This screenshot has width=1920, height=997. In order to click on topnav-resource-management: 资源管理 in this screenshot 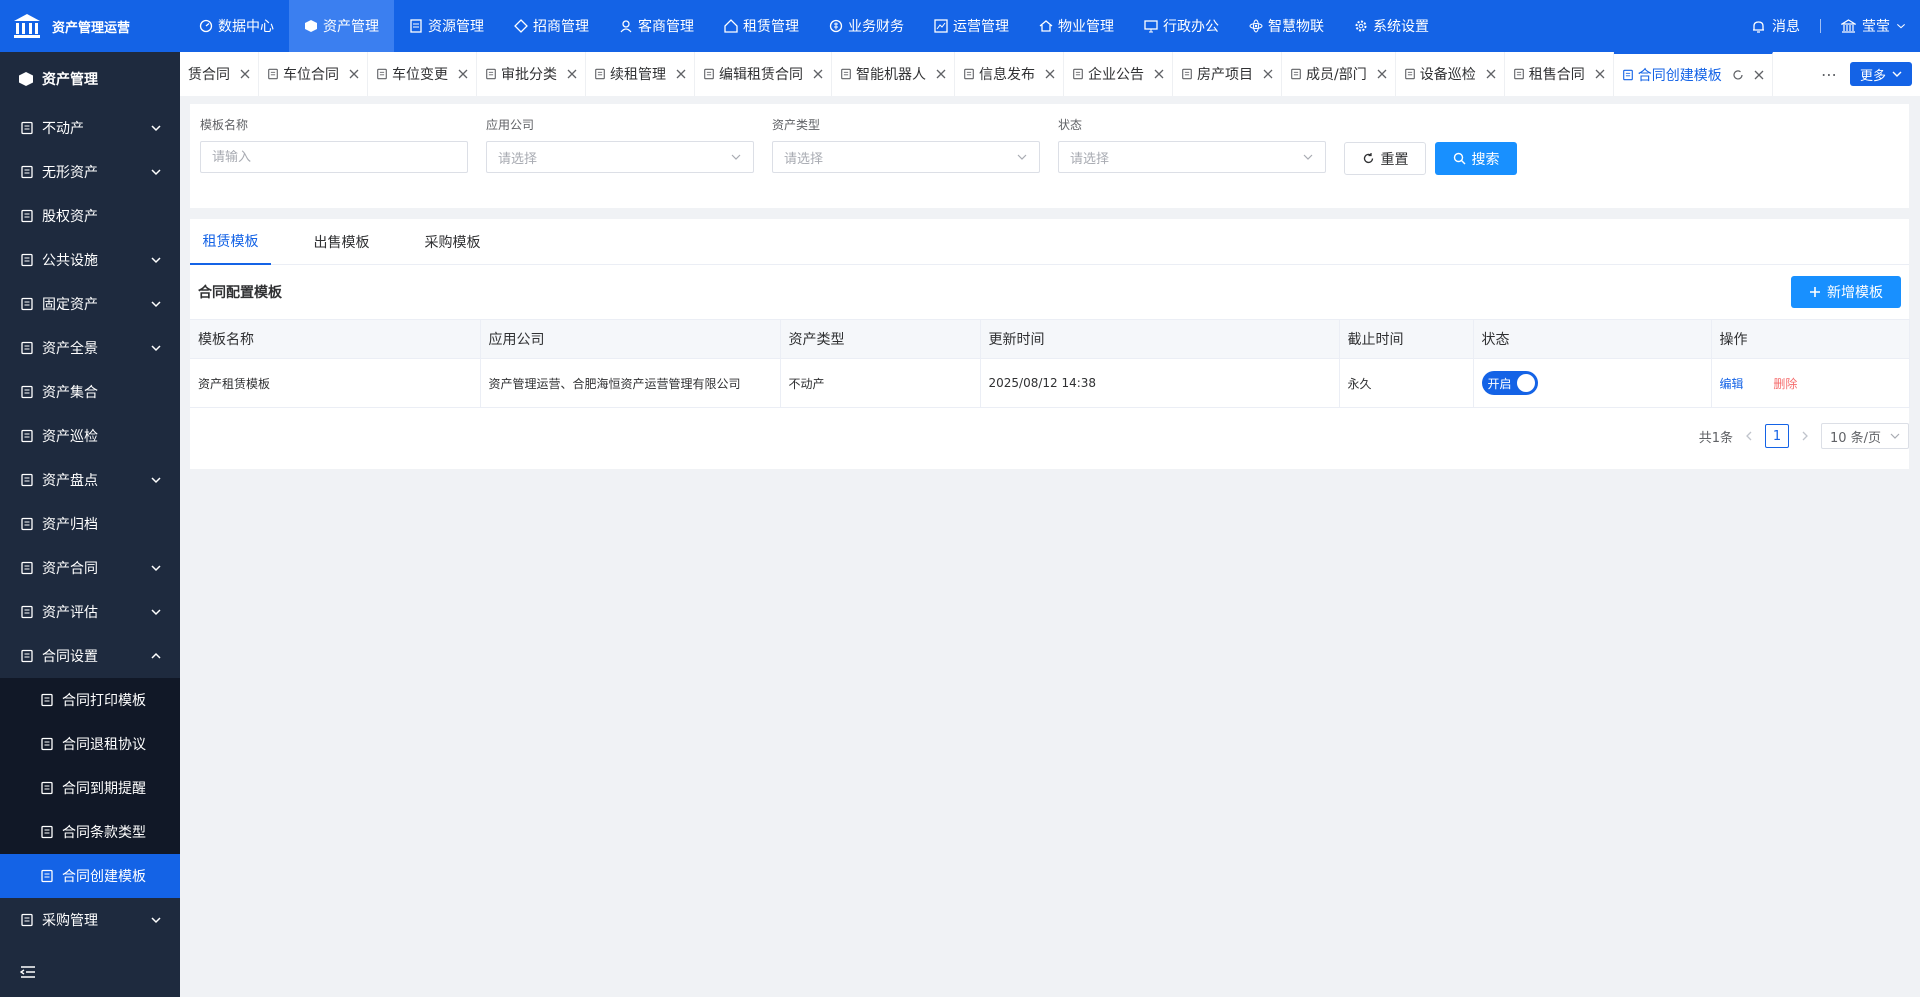, I will do `click(446, 26)`.